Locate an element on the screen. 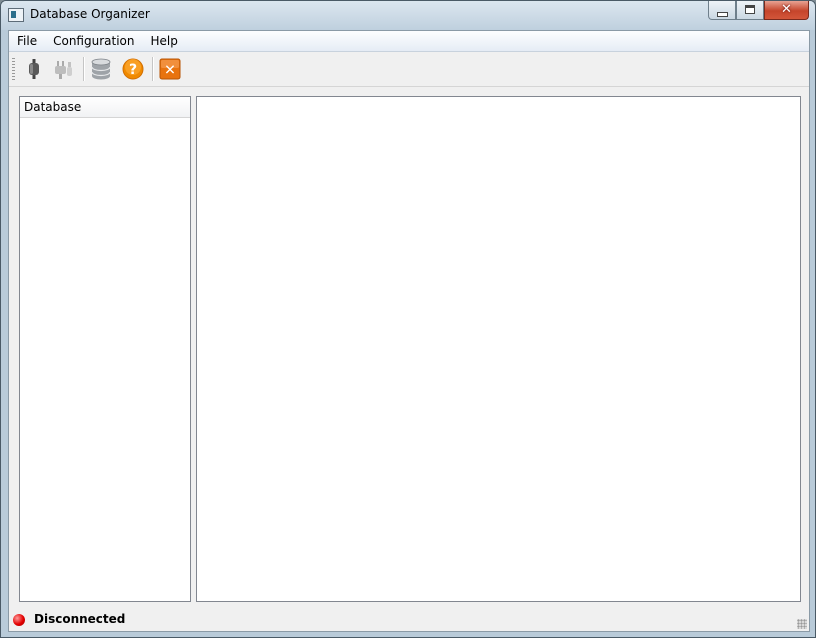 The image size is (816, 638). connect-button is located at coordinates (34, 69).